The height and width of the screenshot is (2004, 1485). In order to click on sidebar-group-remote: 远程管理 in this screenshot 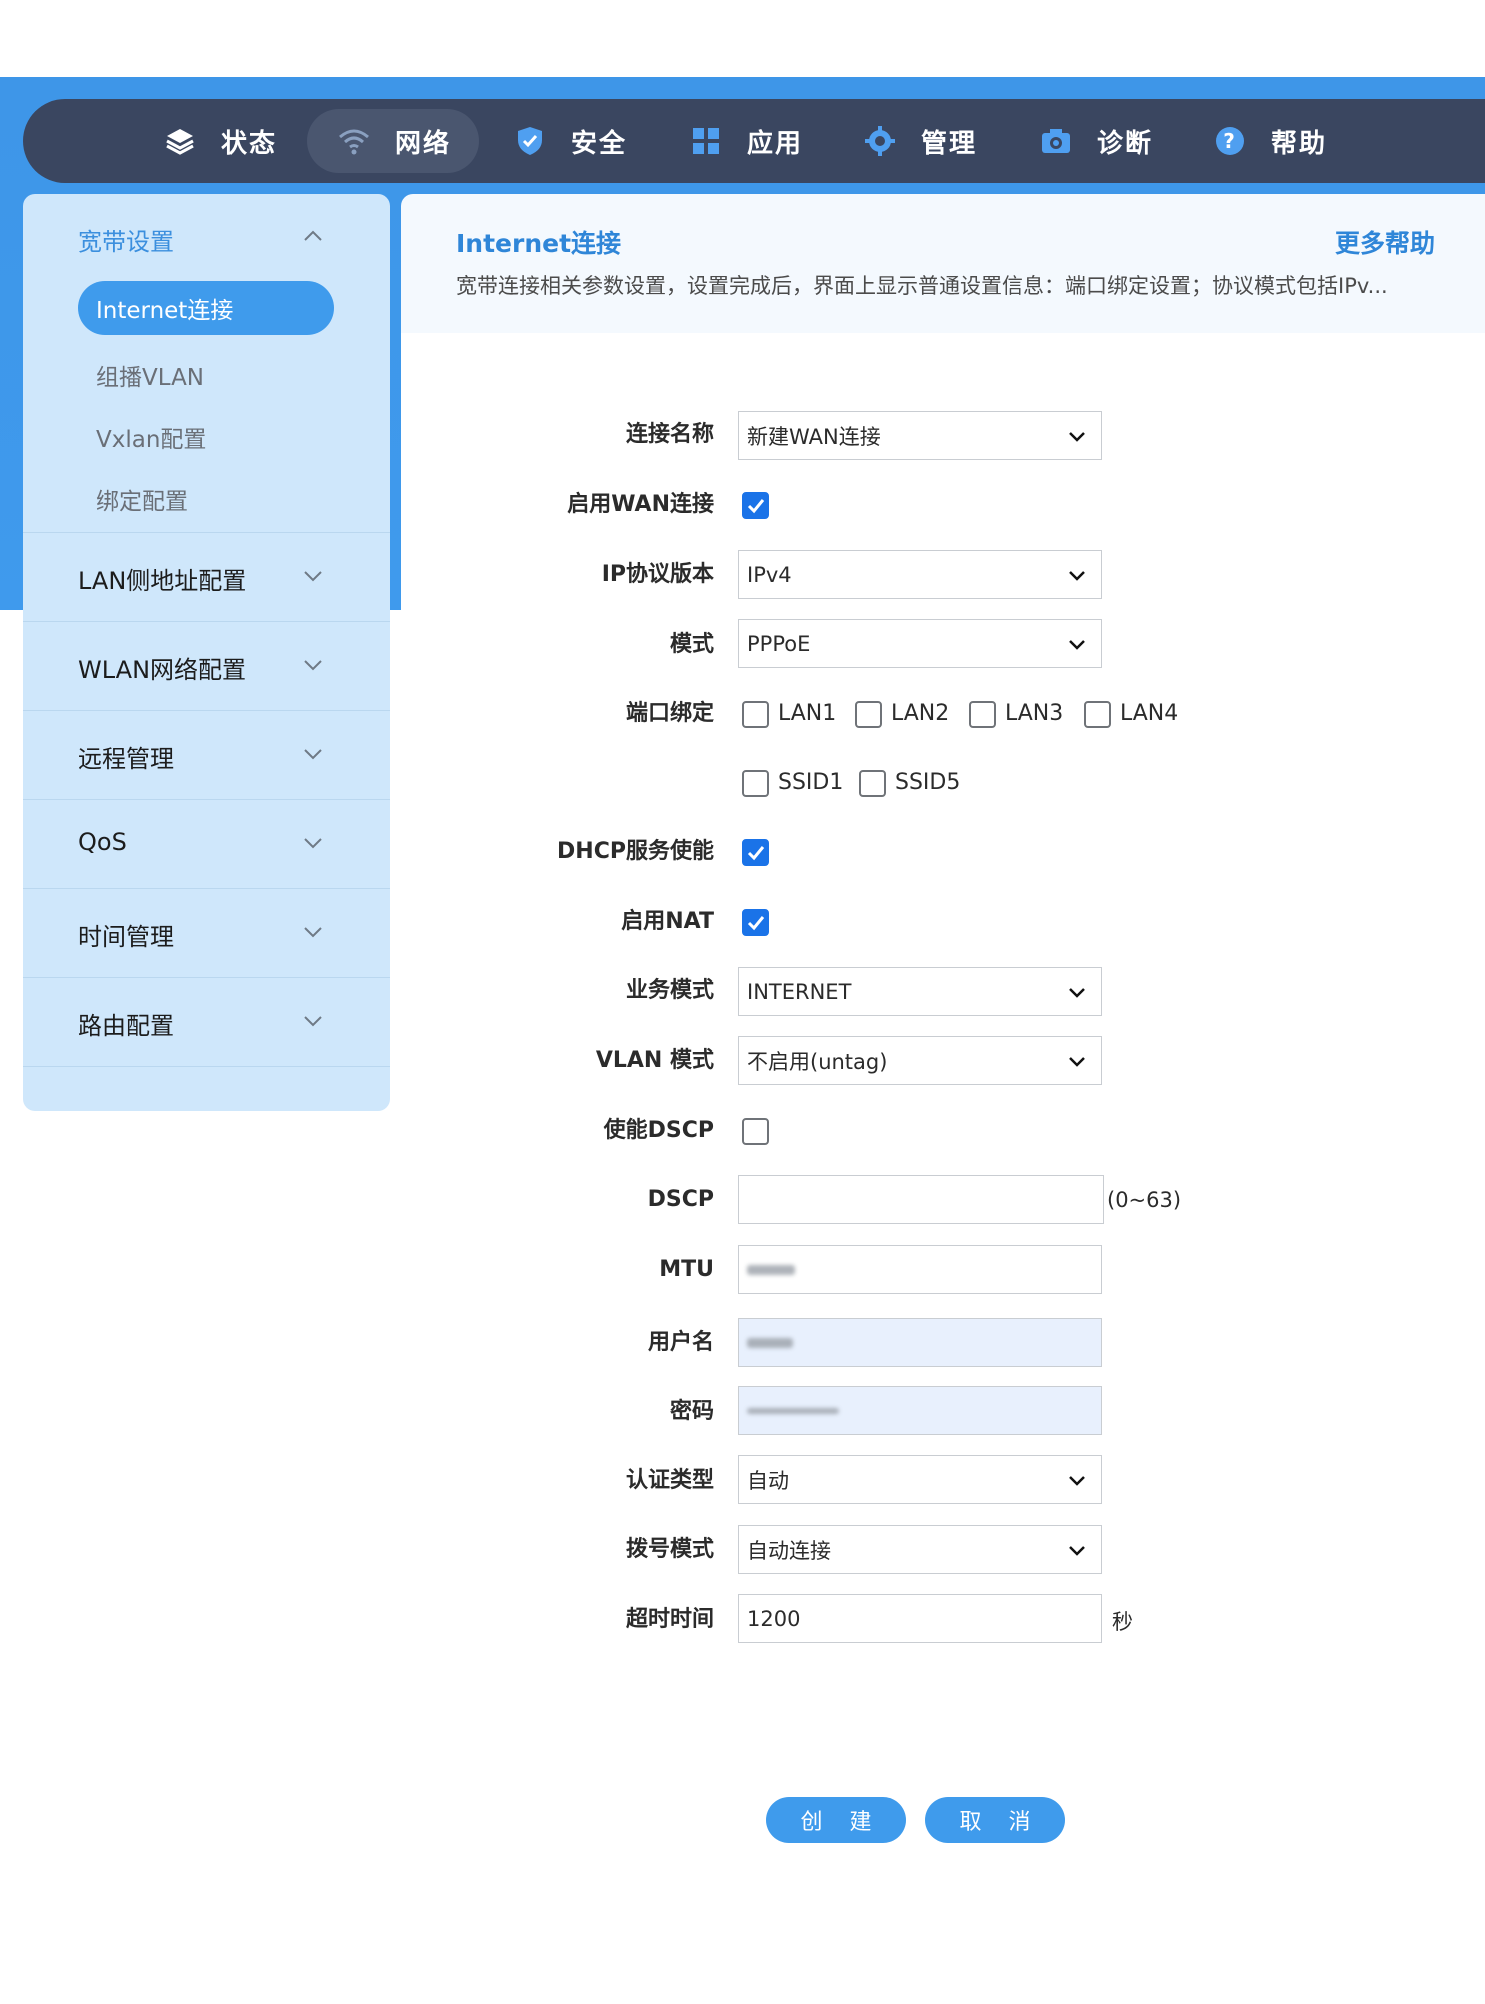, I will do `click(126, 756)`.